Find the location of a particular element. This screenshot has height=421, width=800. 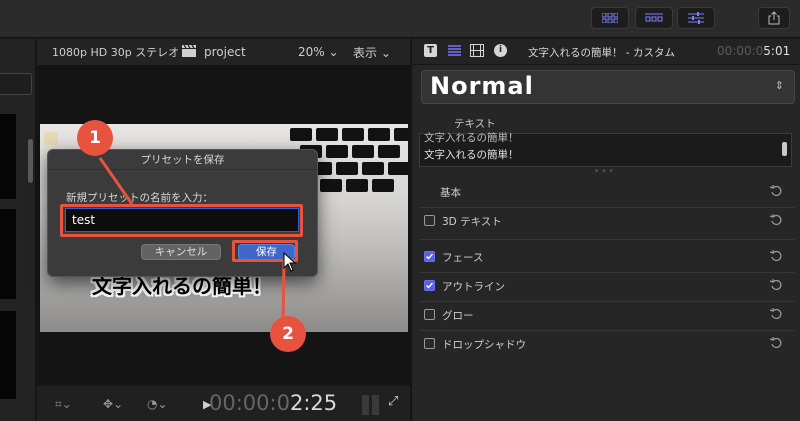

option-glow: グロー is located at coordinates (606, 315).